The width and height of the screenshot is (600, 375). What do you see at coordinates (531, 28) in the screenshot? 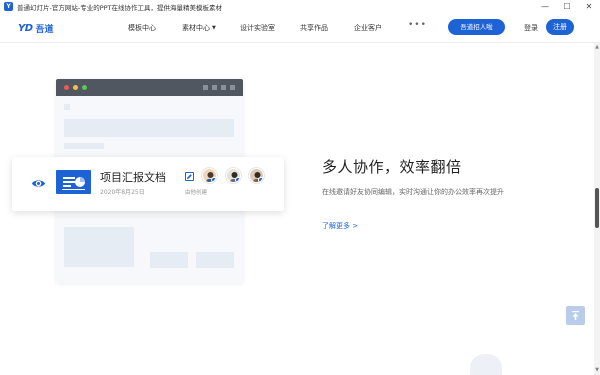
I see `login-link: 登录` at bounding box center [531, 28].